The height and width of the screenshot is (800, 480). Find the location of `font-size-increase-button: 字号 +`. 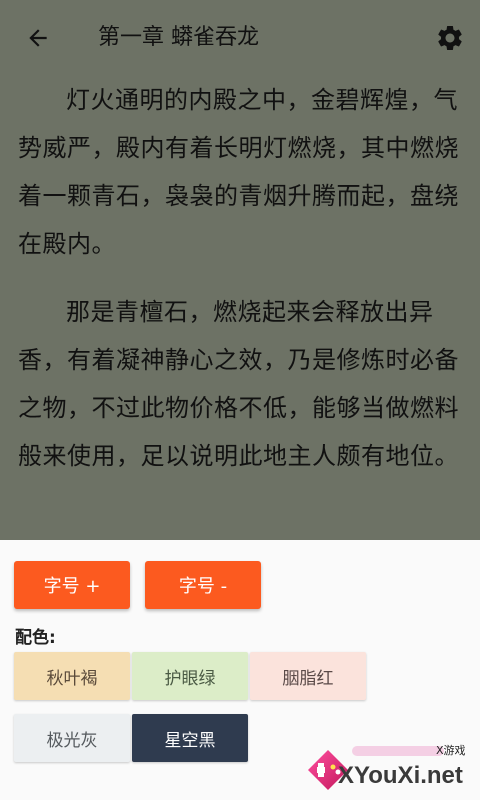

font-size-increase-button: 字号 + is located at coordinates (72, 585).